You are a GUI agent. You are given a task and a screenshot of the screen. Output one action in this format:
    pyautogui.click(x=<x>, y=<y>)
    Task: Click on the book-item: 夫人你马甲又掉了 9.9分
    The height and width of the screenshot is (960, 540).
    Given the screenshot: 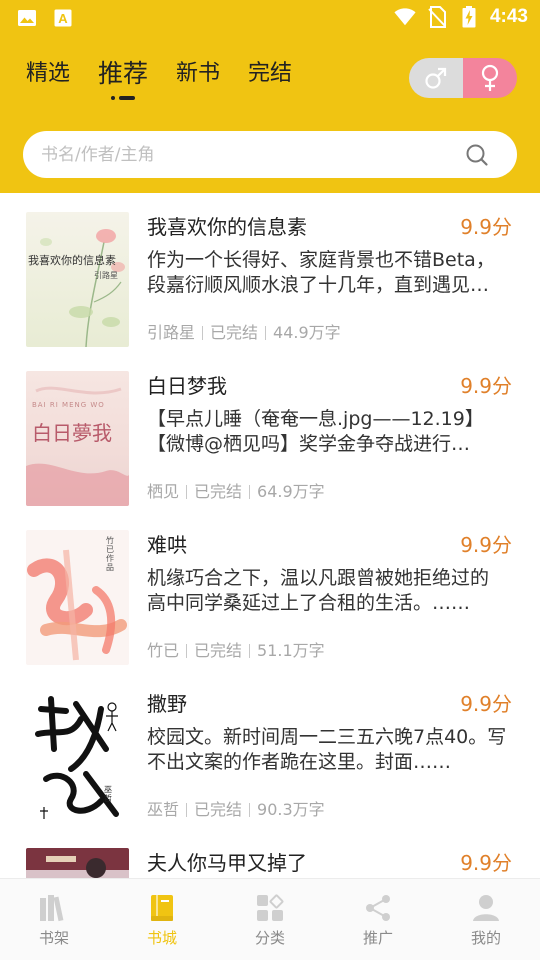 What is the action you would take?
    pyautogui.click(x=270, y=853)
    